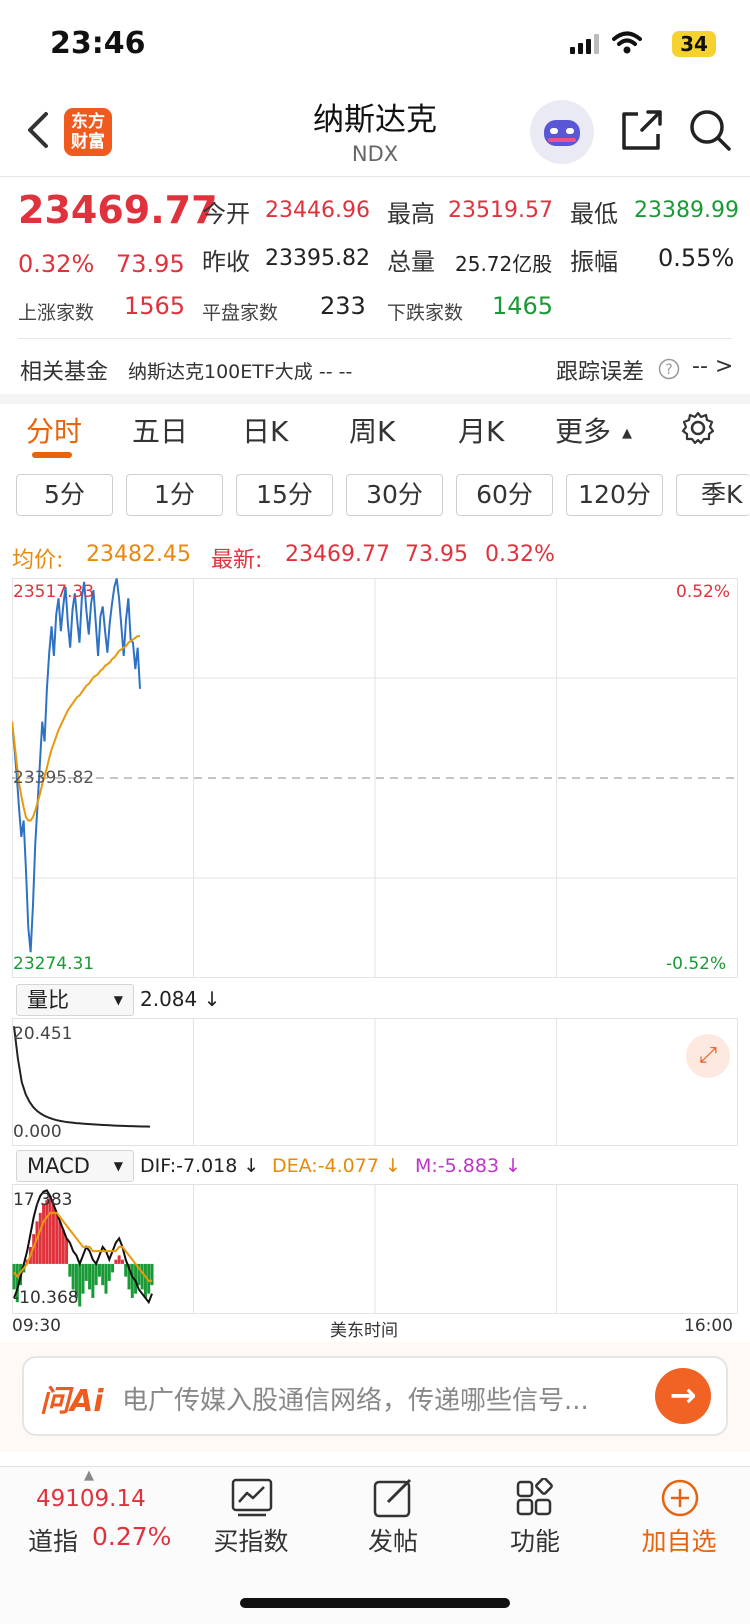 This screenshot has height=1624, width=750. Describe the element at coordinates (500, 210) in the screenshot. I see `high-value: 23519.57` at that location.